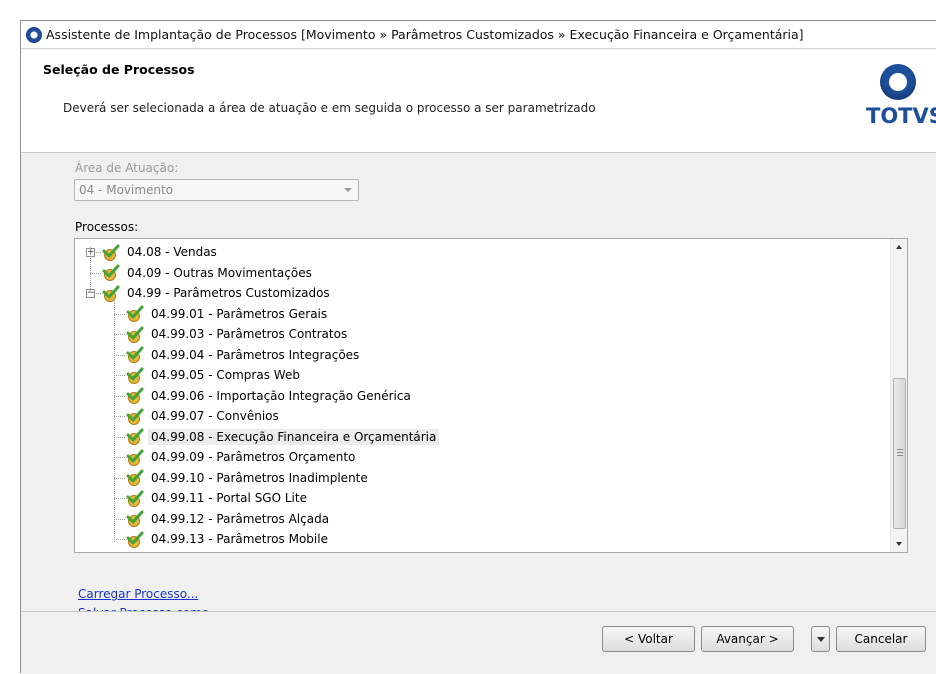 The image size is (936, 674). What do you see at coordinates (901, 116) in the screenshot?
I see `logo-text: TOTVS` at bounding box center [901, 116].